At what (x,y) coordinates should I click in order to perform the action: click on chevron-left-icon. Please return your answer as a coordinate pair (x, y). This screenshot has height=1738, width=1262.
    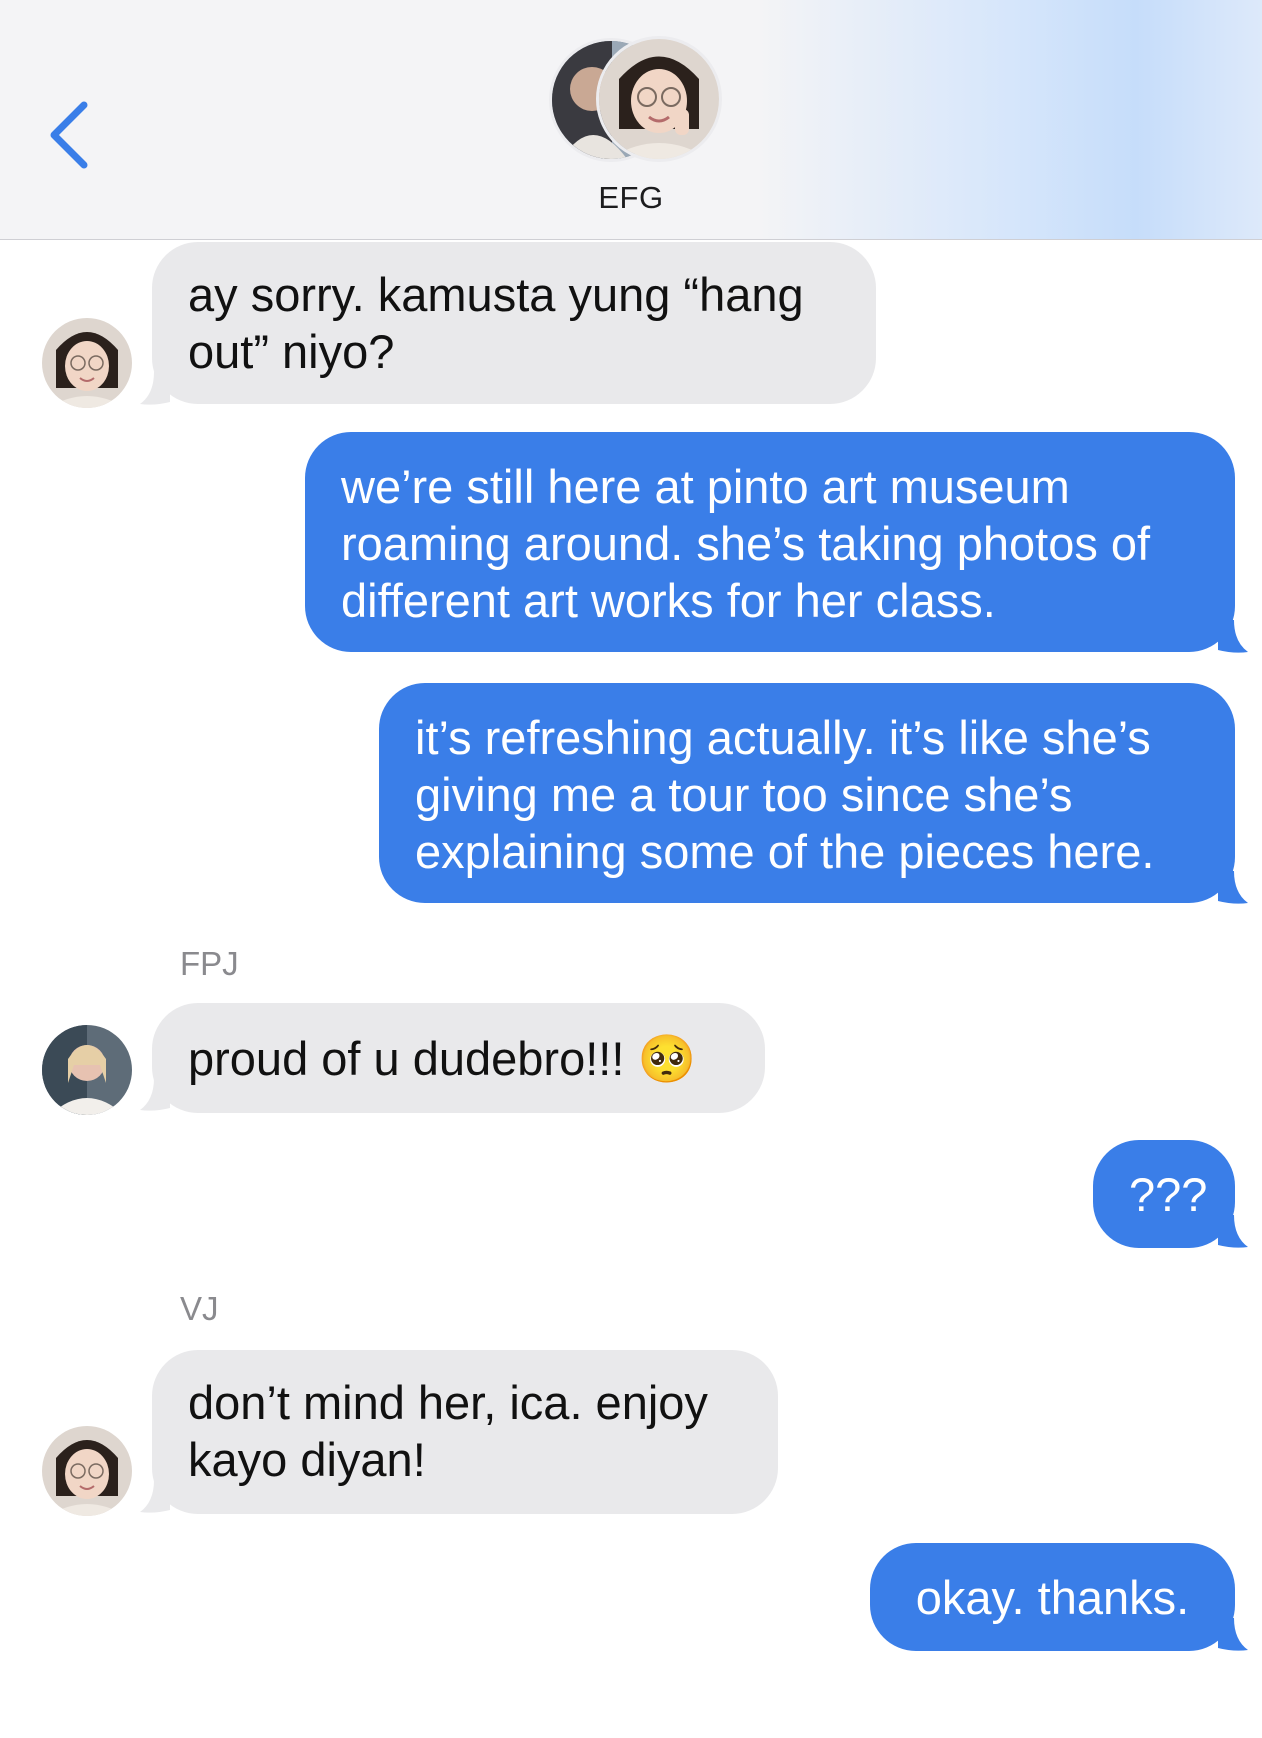
    Looking at the image, I should click on (69, 135).